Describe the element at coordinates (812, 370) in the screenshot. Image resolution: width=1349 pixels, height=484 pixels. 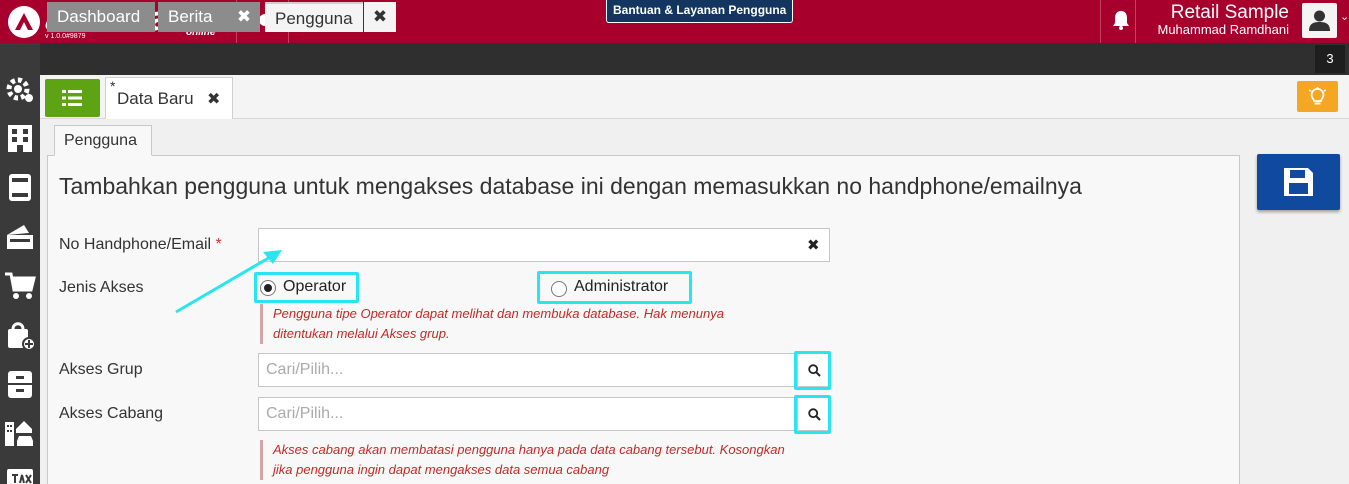
I see `highlight-box-group-search` at that location.